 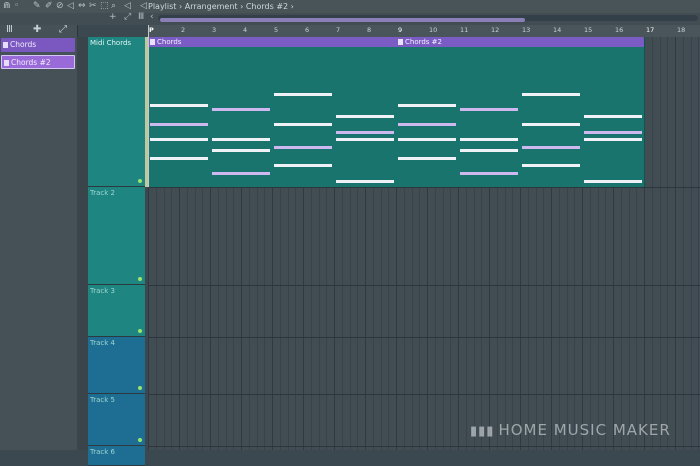 What do you see at coordinates (369, 30) in the screenshot?
I see `bar-number-8: 8` at bounding box center [369, 30].